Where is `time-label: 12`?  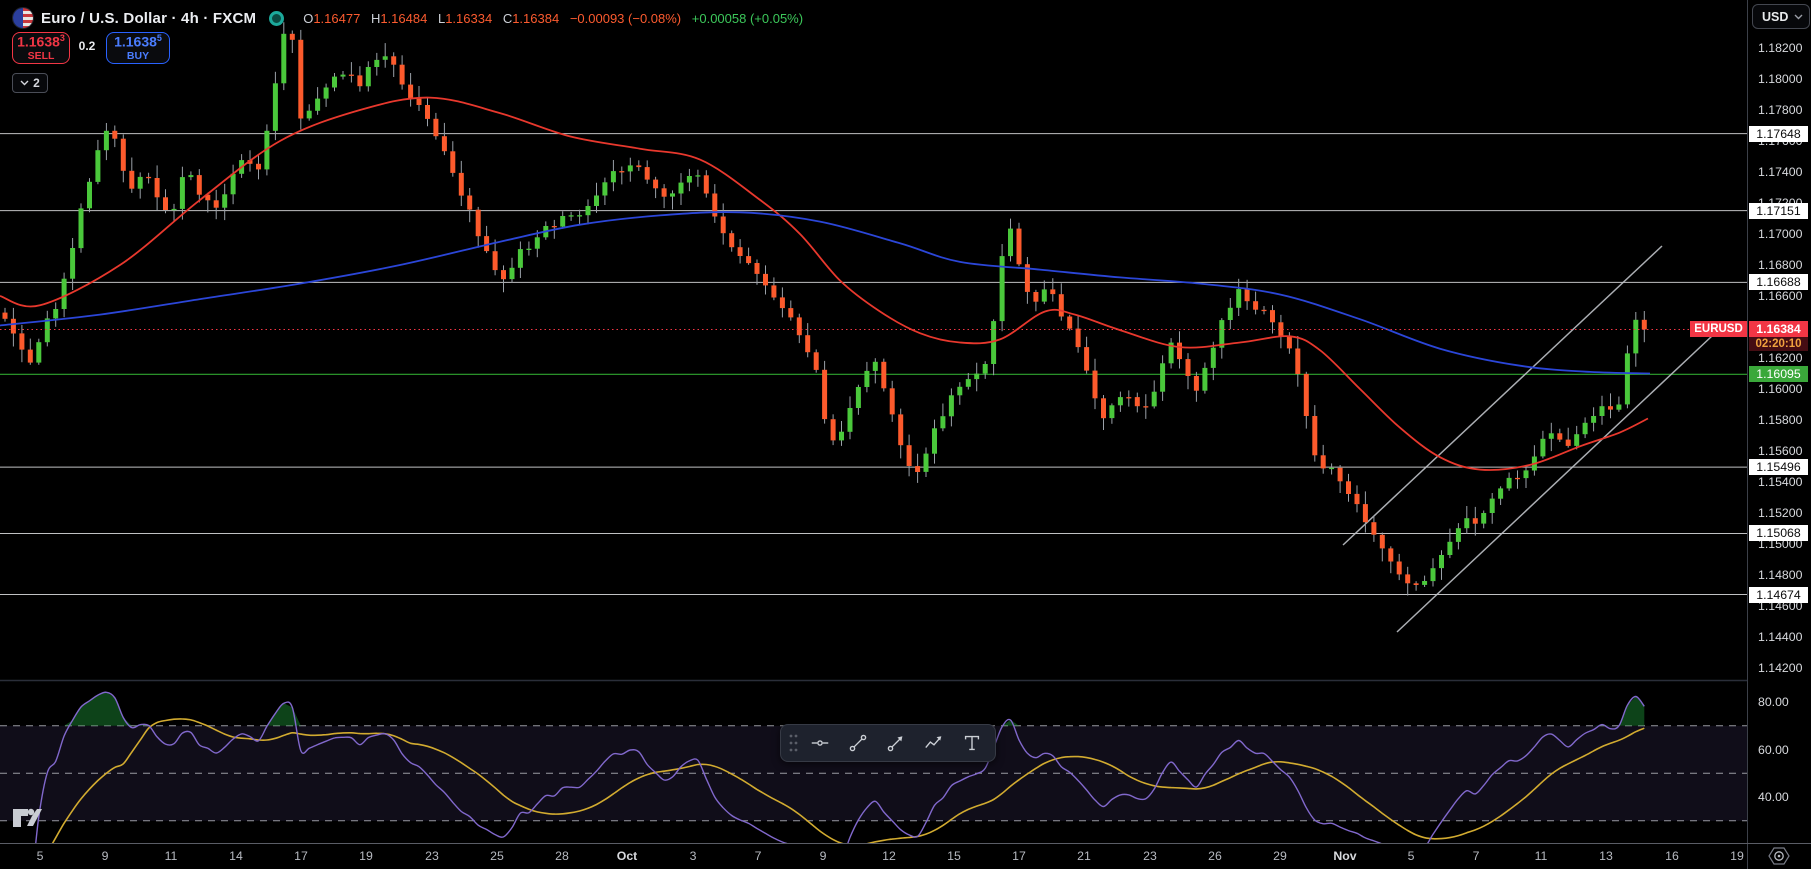
time-label: 12 is located at coordinates (889, 856).